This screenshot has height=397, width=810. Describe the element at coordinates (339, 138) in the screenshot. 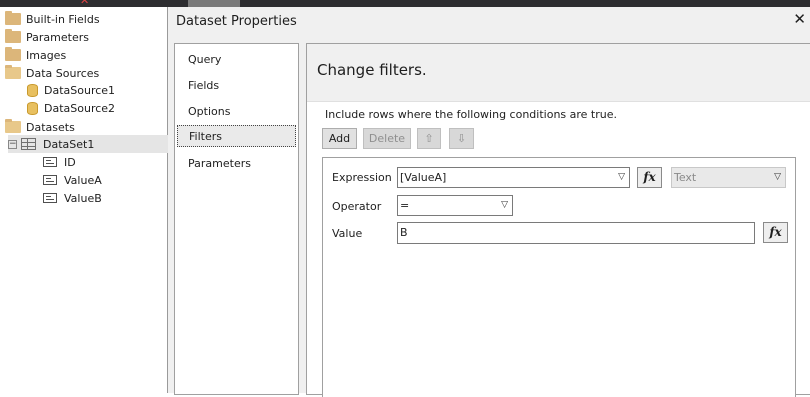

I see `add-filter-button: Add` at that location.